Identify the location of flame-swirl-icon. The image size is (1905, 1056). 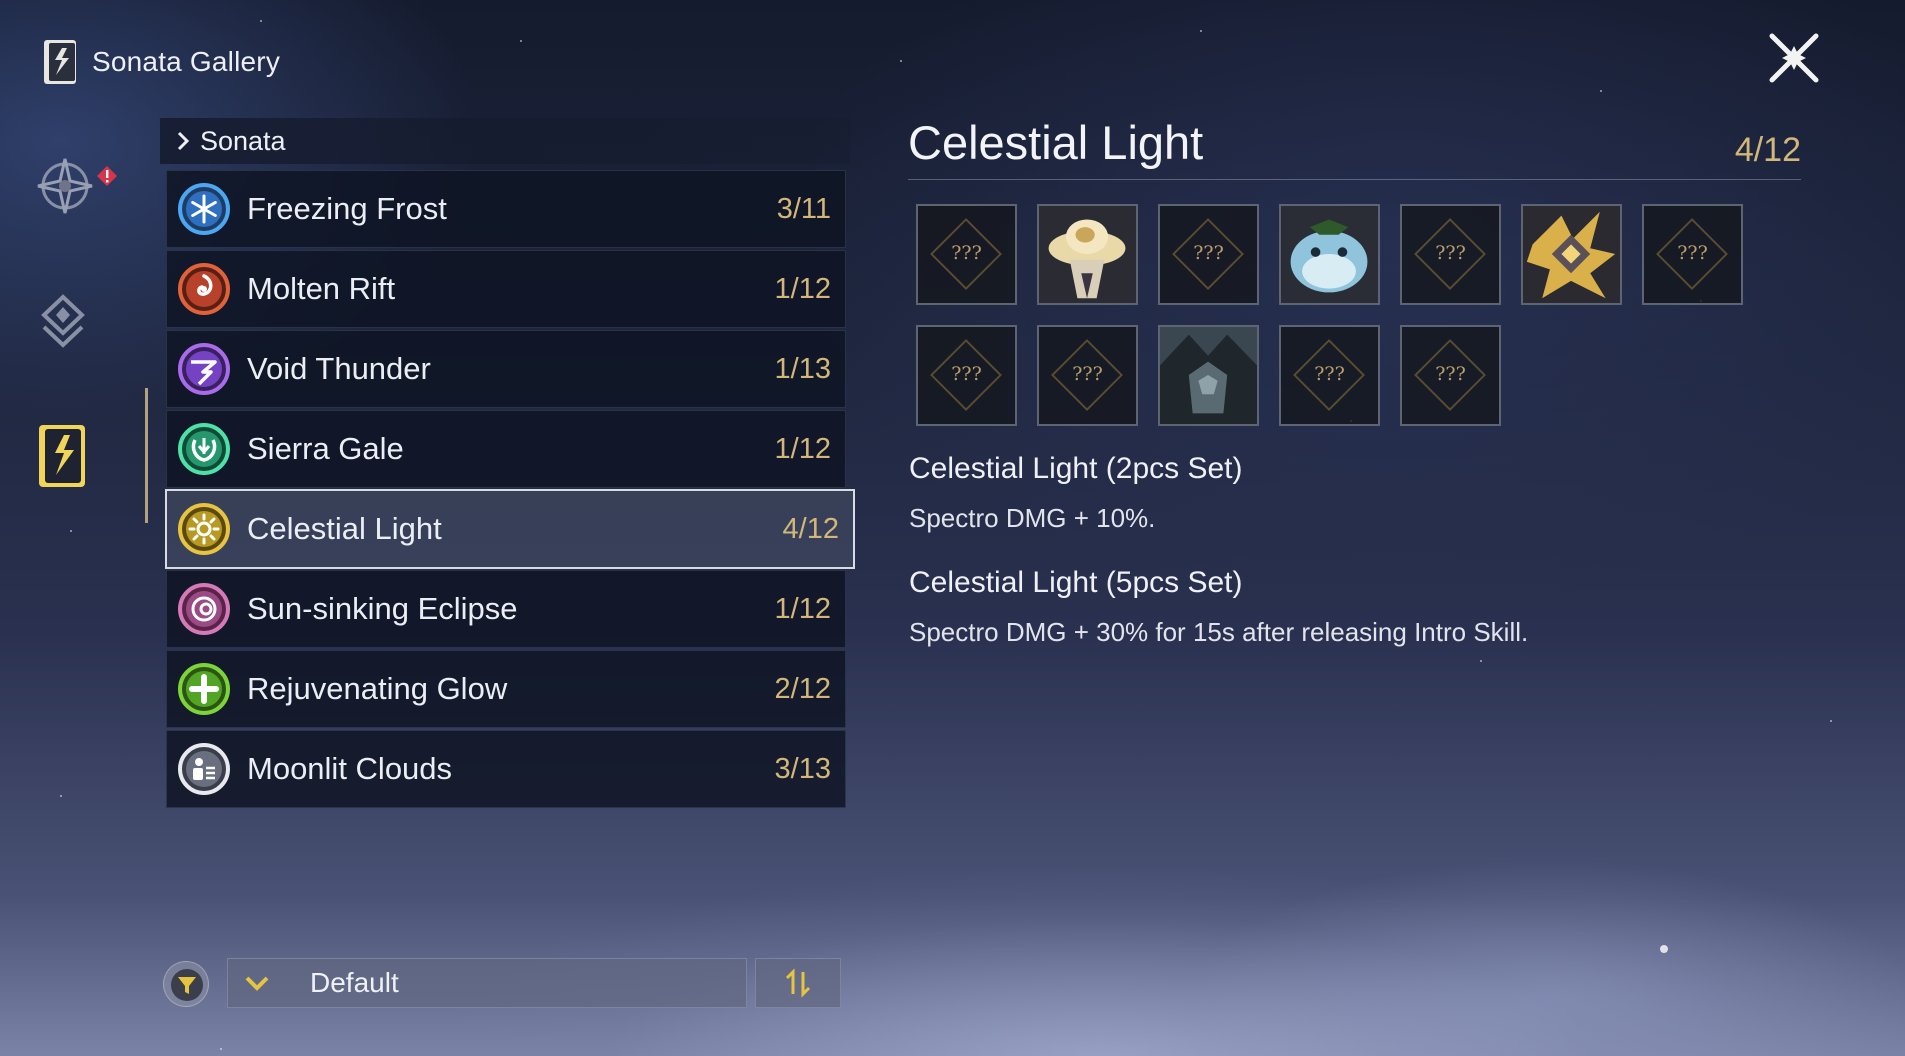
(204, 289).